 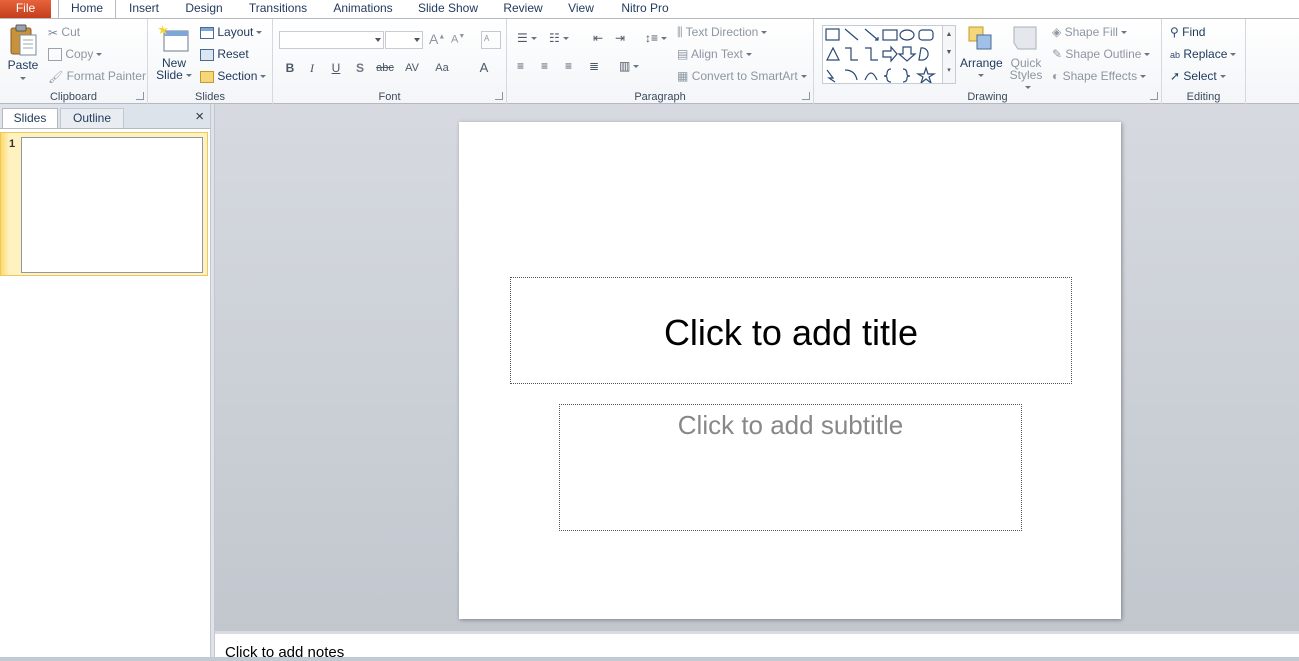 I want to click on font-color-button: A, so click(x=484, y=68).